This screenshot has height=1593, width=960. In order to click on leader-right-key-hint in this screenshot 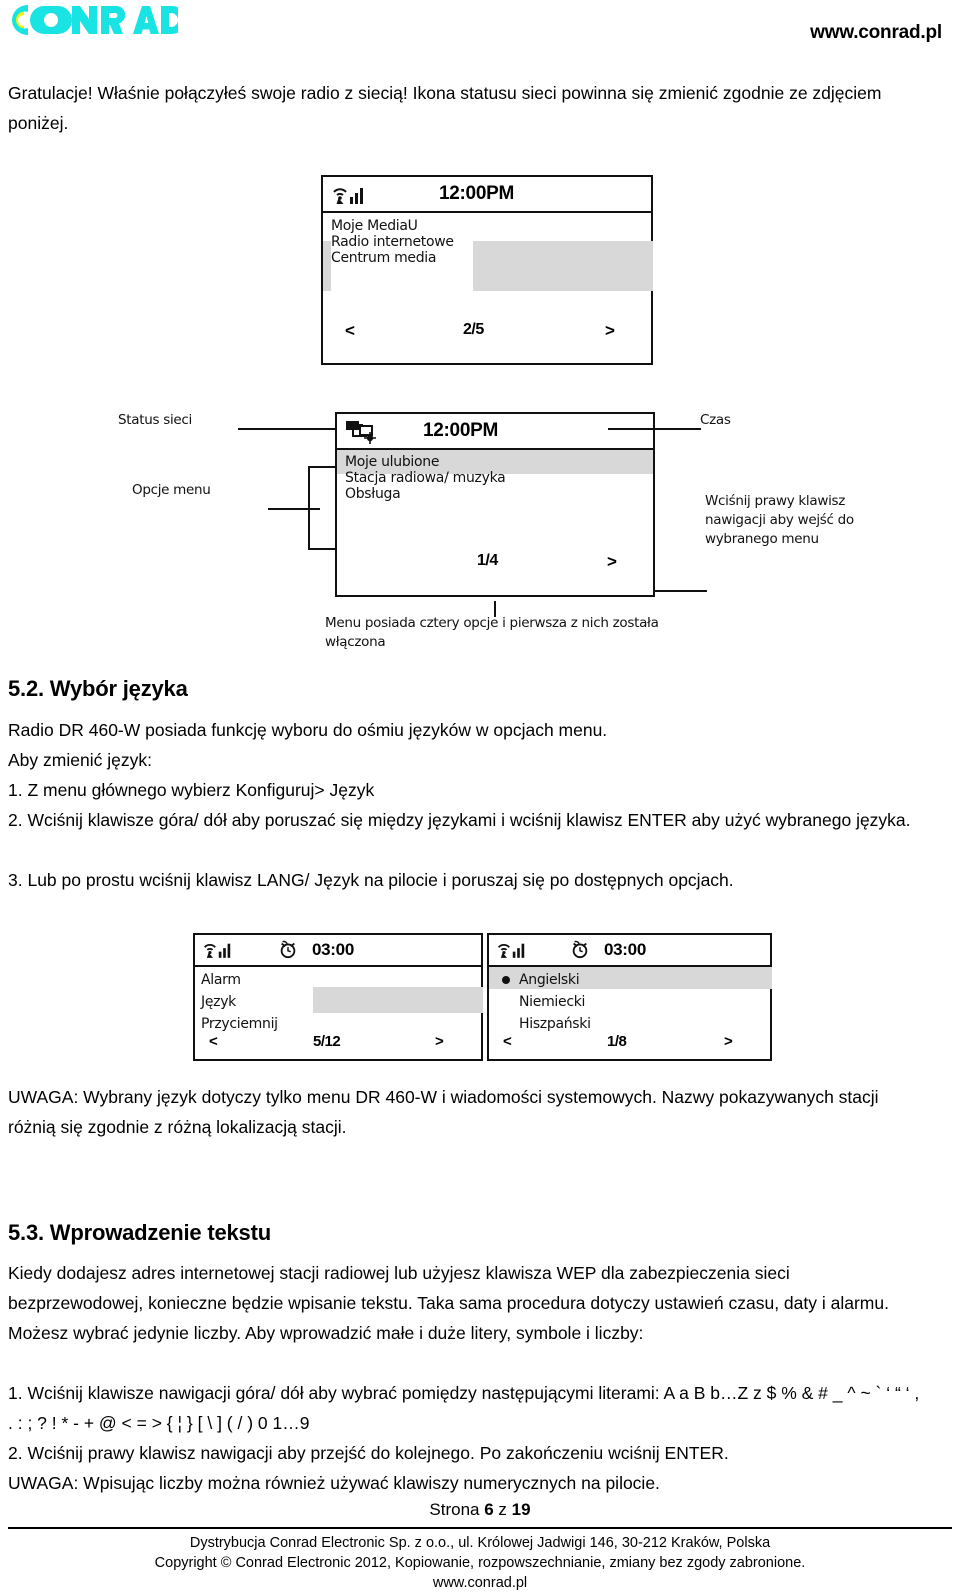, I will do `click(681, 591)`.